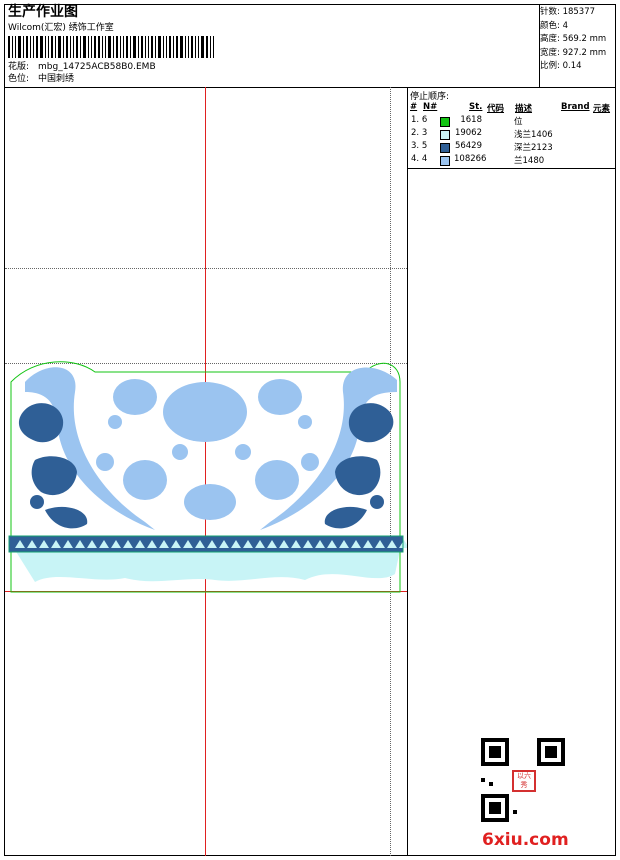 This screenshot has width=620, height=860. Describe the element at coordinates (43, 12) in the screenshot. I see `sheet-title: 生产作业图` at that location.